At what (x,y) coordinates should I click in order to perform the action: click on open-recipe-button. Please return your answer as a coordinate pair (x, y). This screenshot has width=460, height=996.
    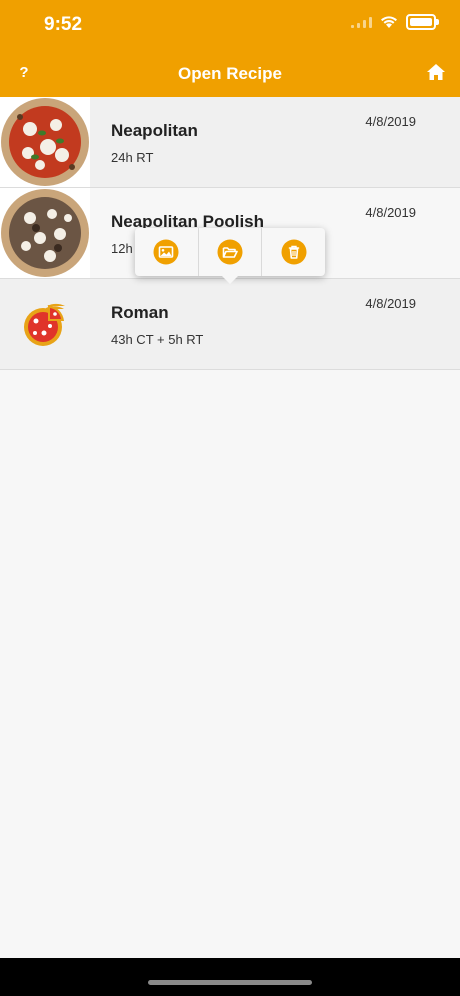
    Looking at the image, I should click on (231, 252).